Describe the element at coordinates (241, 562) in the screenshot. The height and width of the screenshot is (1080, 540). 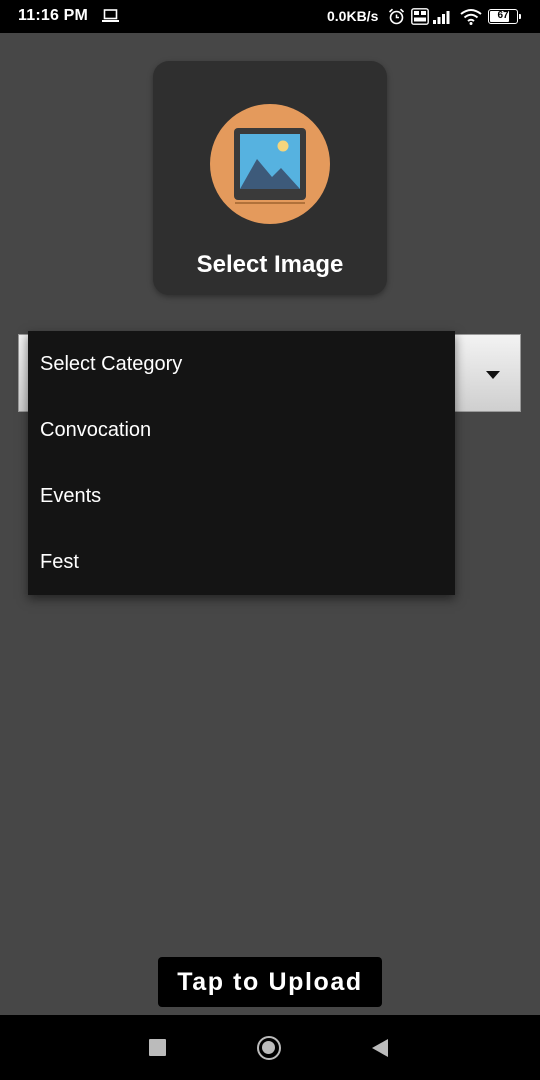
I see `dropdown-option-fest: Fest` at that location.